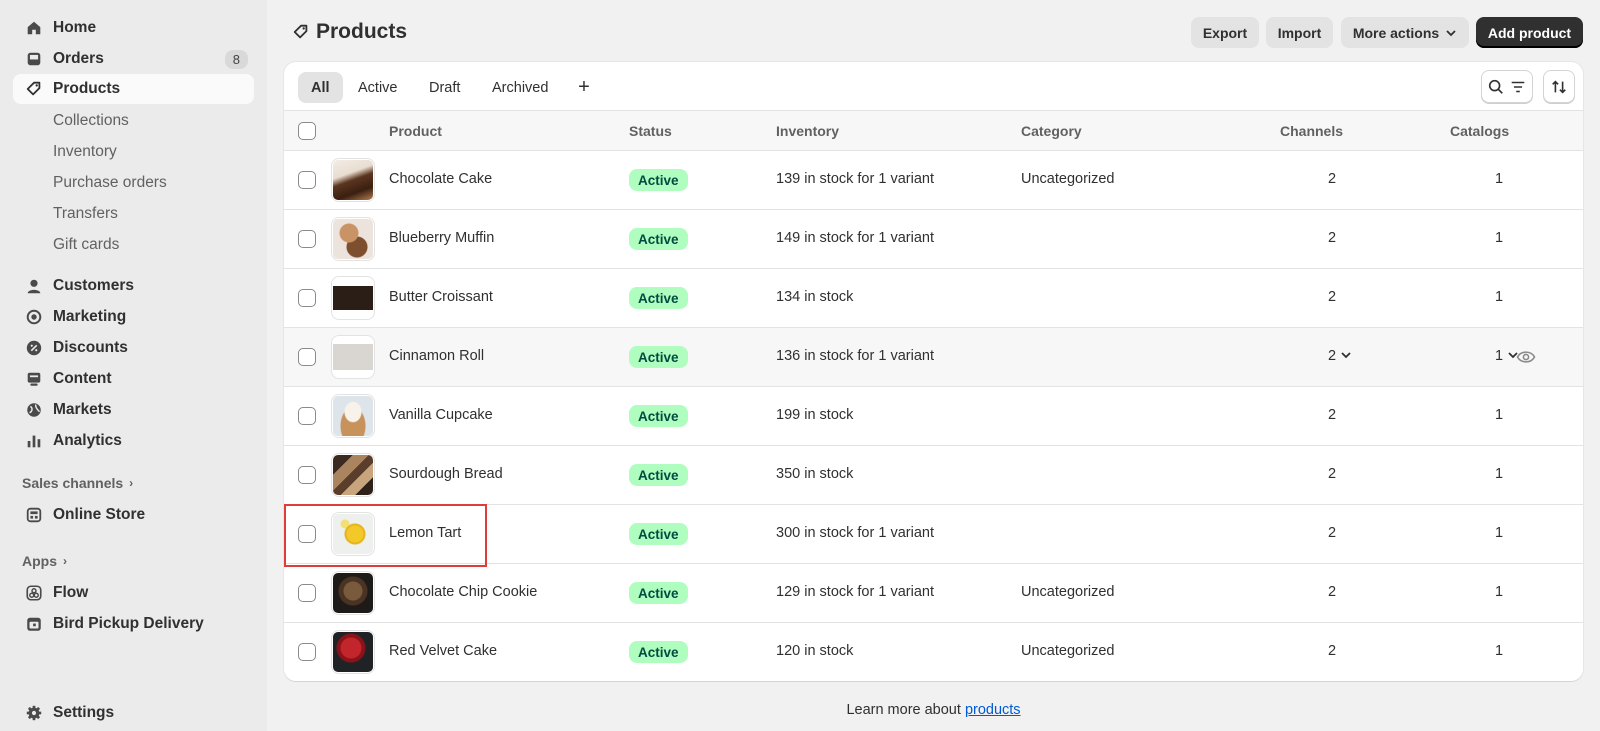 The height and width of the screenshot is (731, 1600). I want to click on products-help-link: products, so click(993, 710).